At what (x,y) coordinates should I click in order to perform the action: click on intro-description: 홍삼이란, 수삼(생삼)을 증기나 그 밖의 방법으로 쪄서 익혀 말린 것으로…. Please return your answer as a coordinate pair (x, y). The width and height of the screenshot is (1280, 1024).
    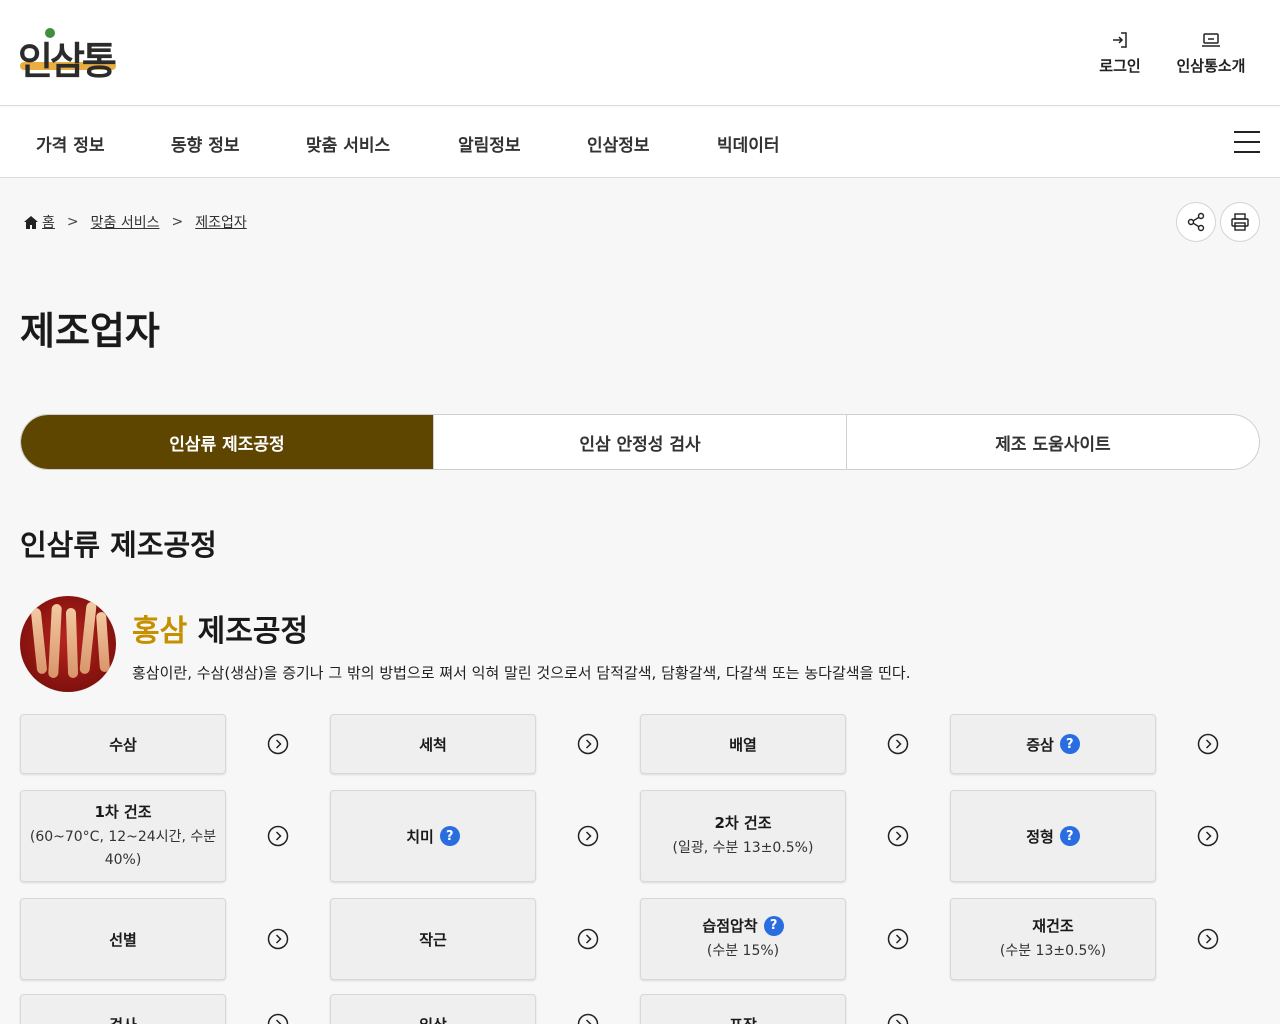
    Looking at the image, I should click on (521, 673).